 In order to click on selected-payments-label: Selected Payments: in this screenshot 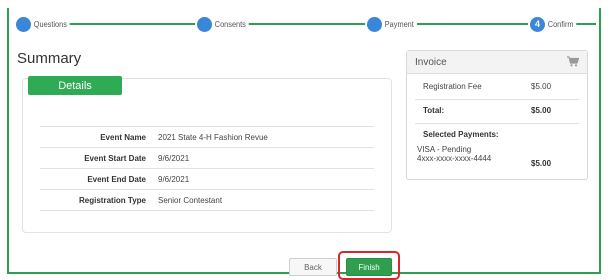, I will do `click(461, 134)`.